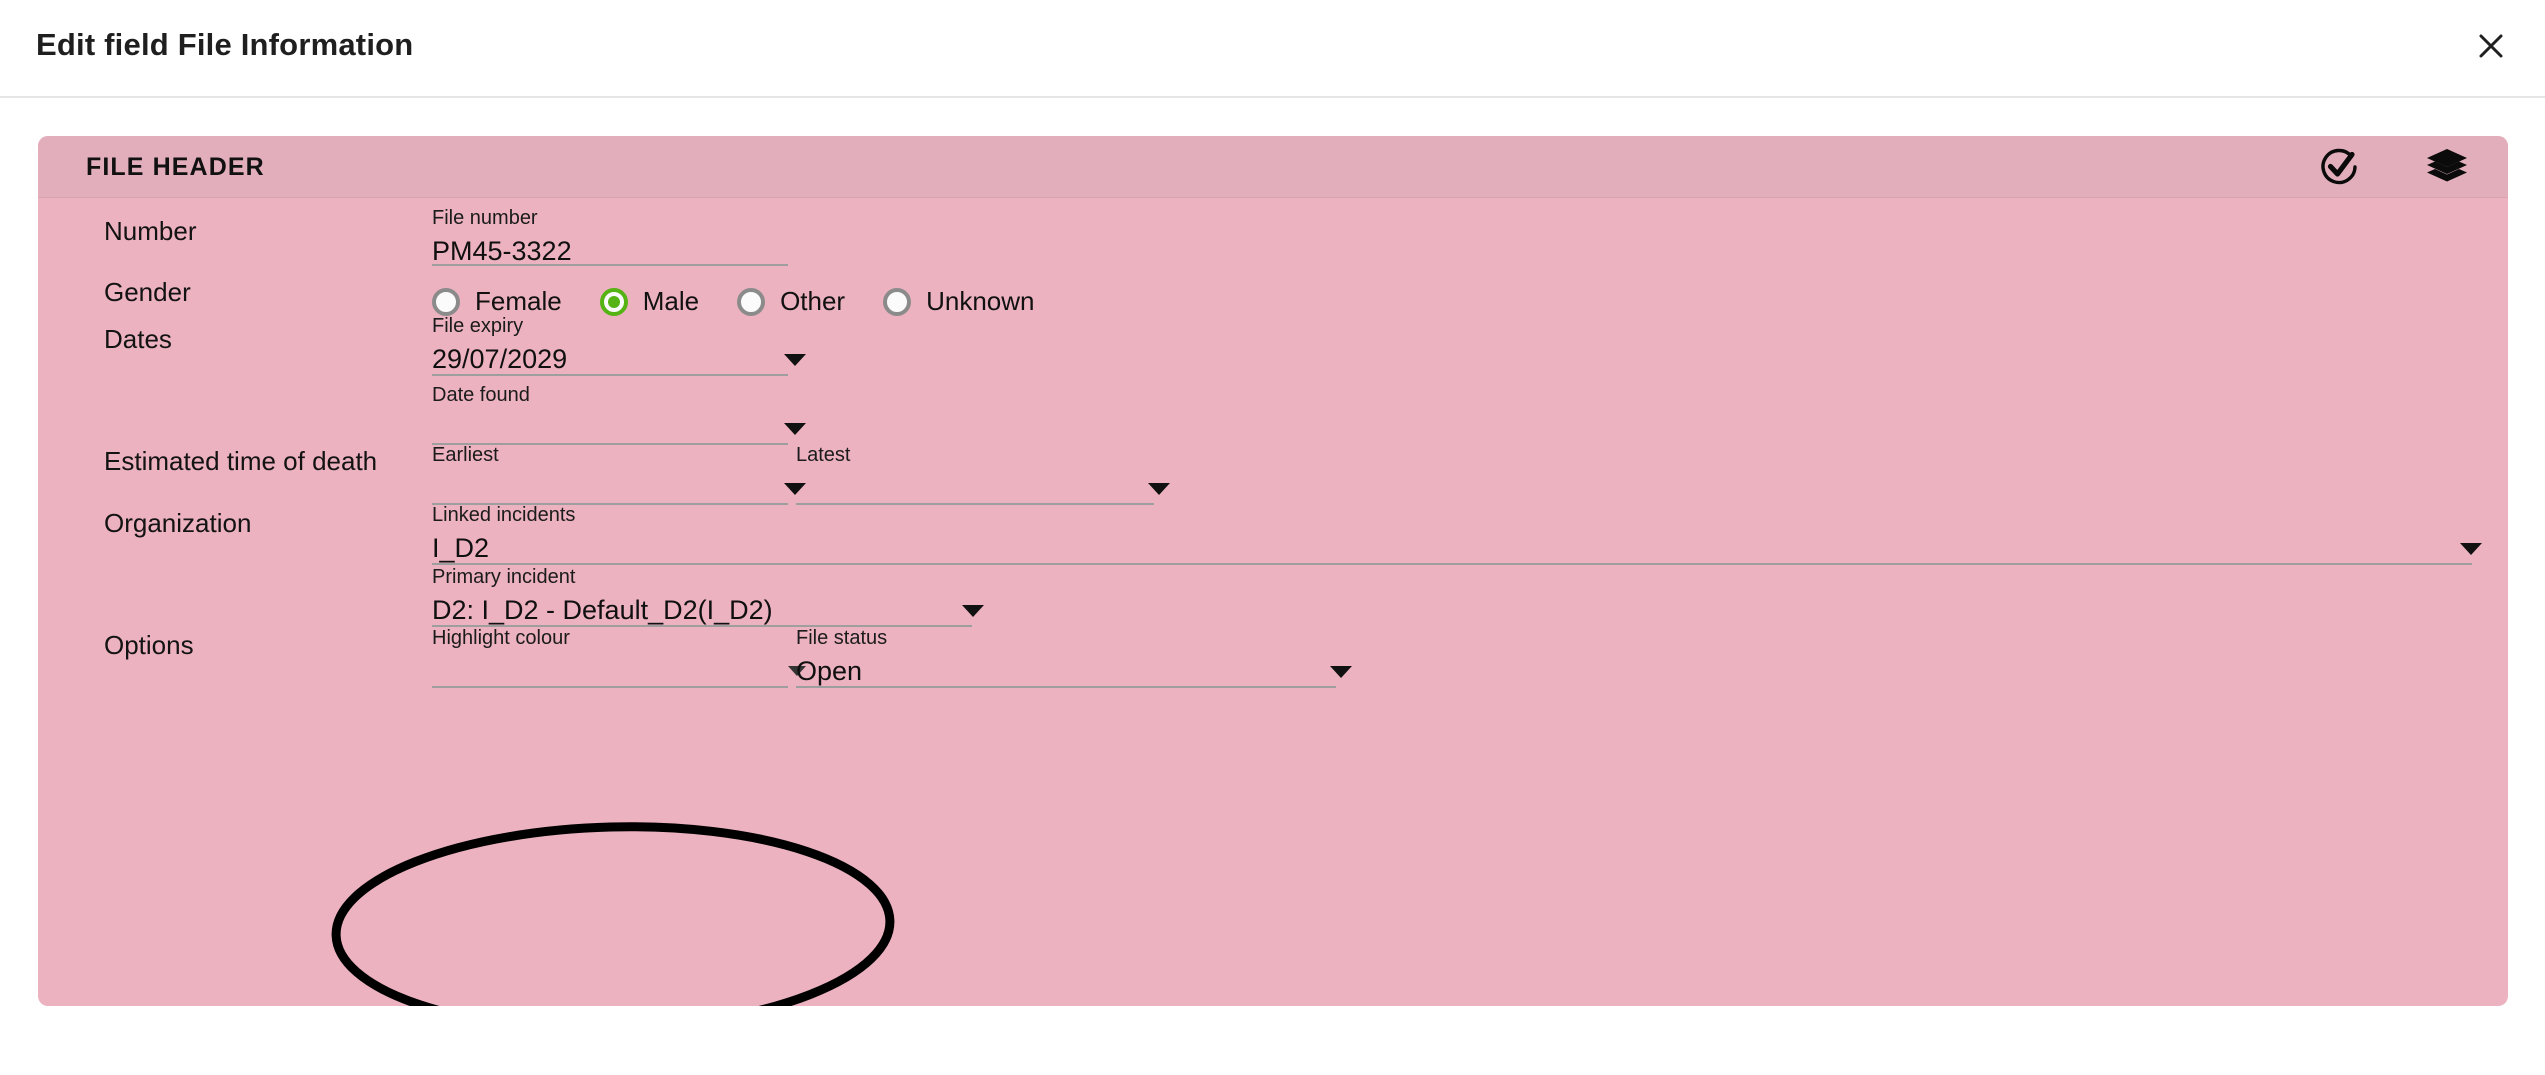 The height and width of the screenshot is (1075, 2545). Describe the element at coordinates (983, 474) in the screenshot. I see `etd-latest-field: Latest` at that location.